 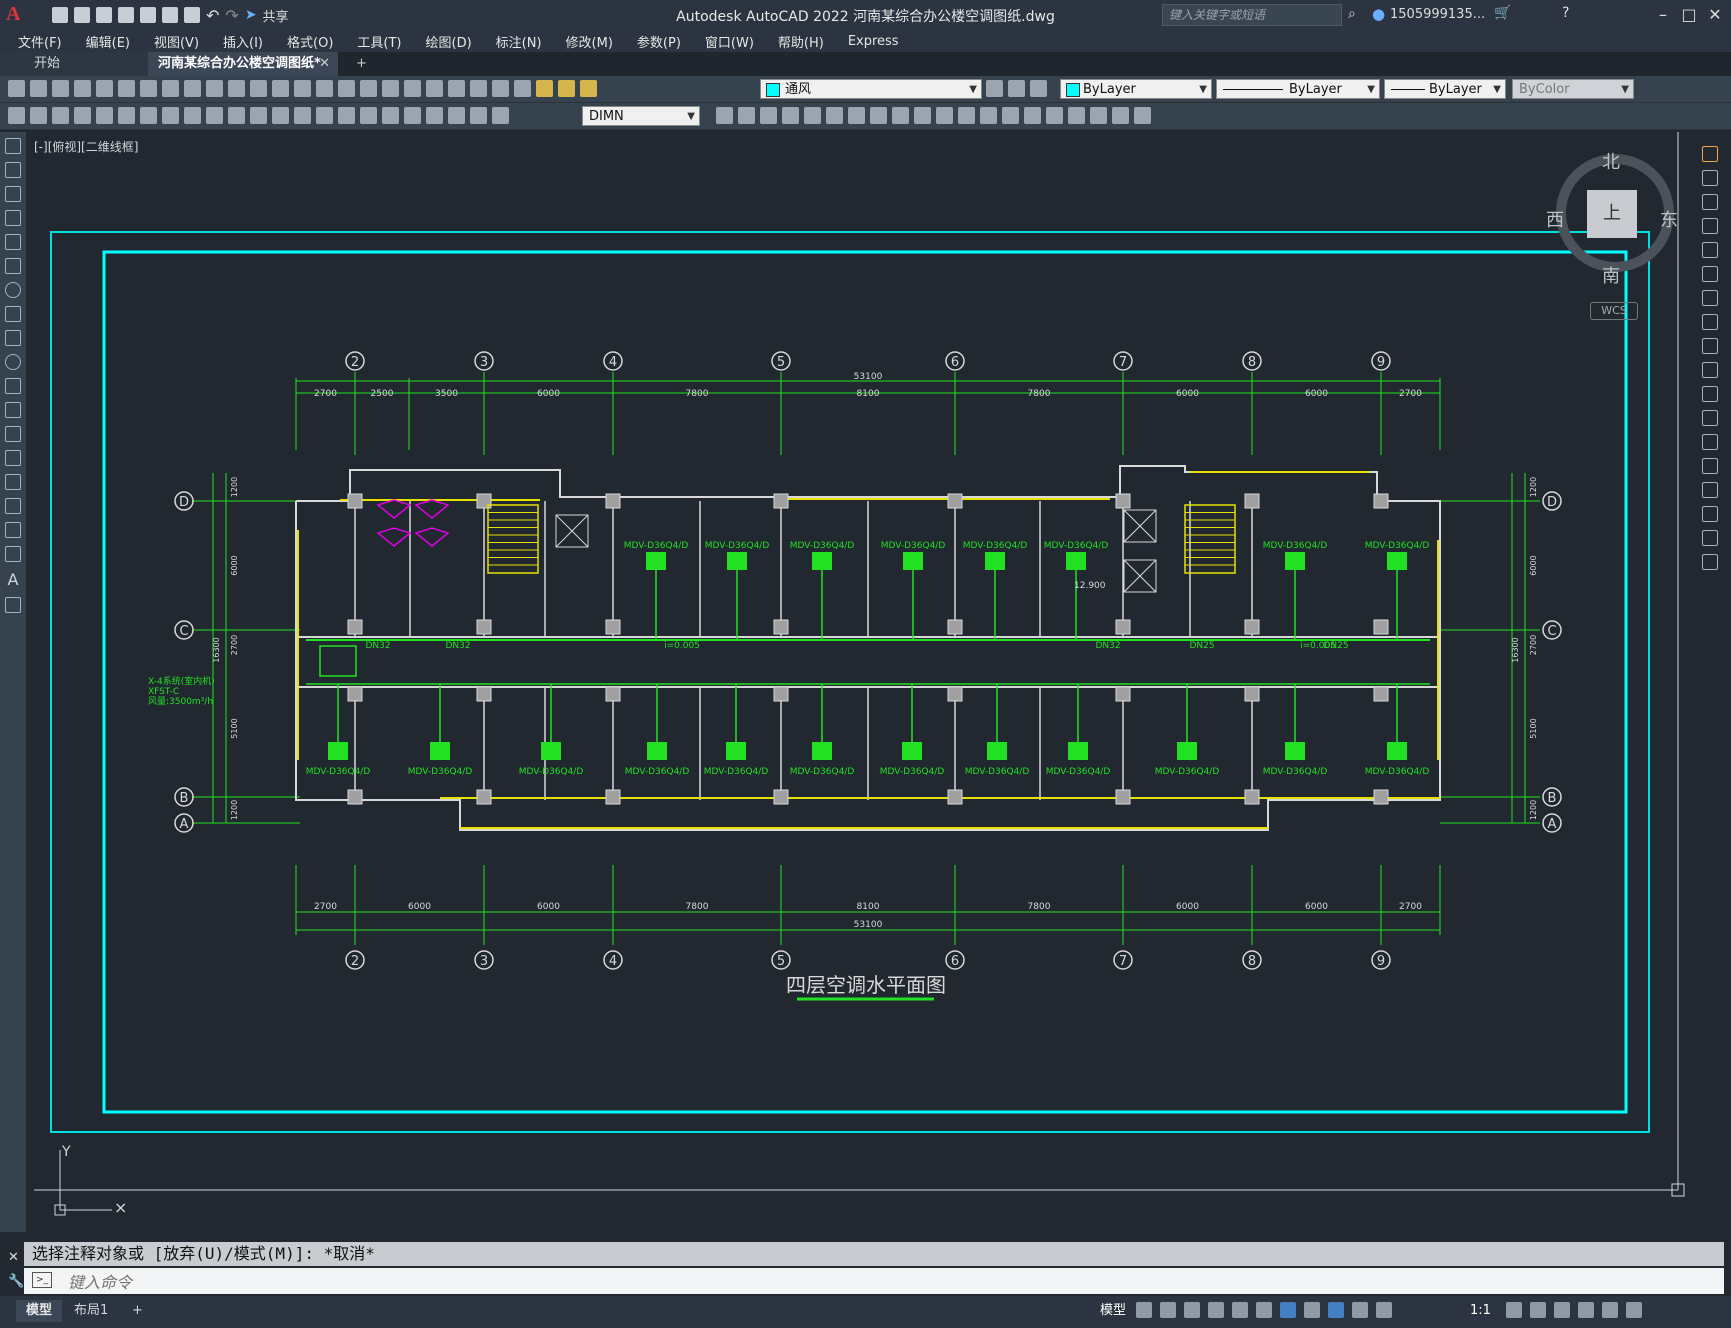 What do you see at coordinates (16, 1281) in the screenshot?
I see `customize-command-icon: 🔧` at bounding box center [16, 1281].